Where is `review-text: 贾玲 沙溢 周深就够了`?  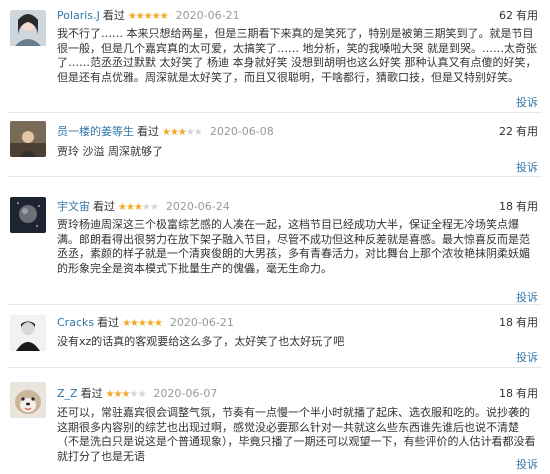 review-text: 贾玲 沙溢 周深就够了 is located at coordinates (110, 151).